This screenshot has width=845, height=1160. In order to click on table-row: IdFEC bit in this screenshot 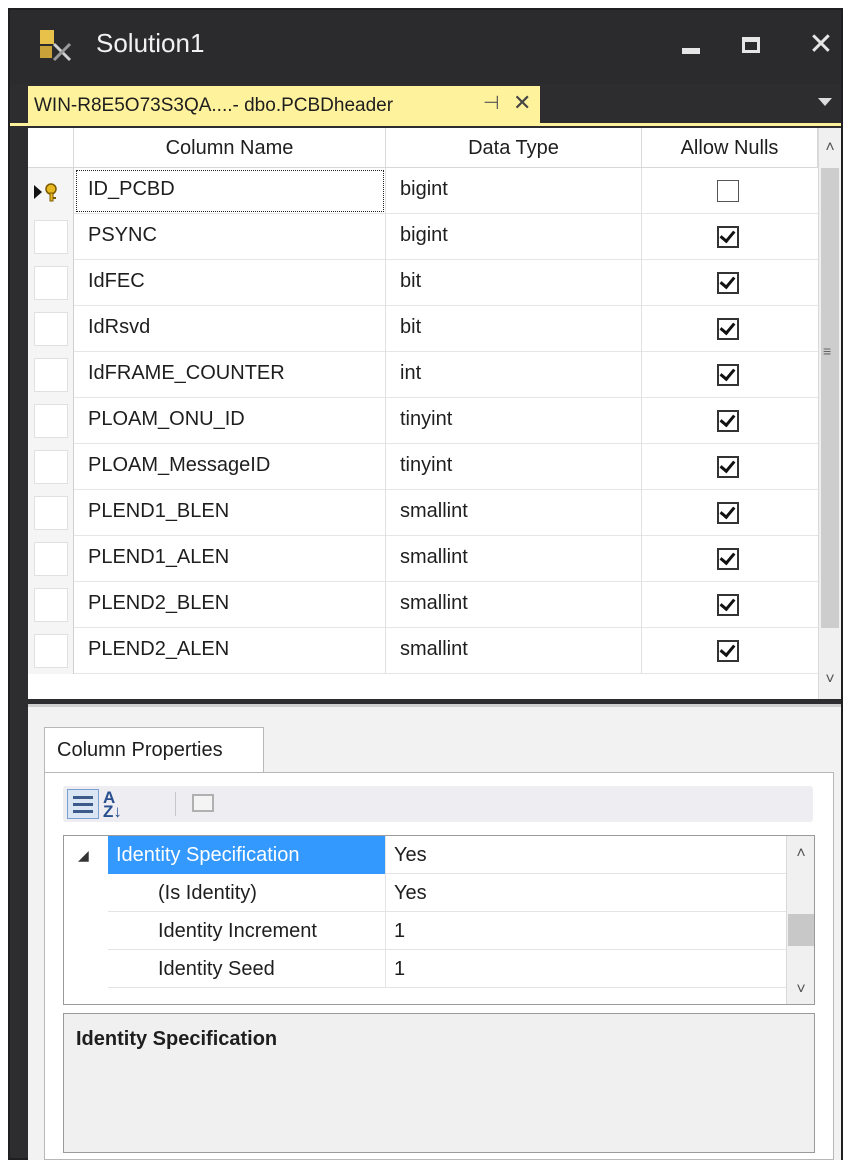, I will do `click(423, 283)`.